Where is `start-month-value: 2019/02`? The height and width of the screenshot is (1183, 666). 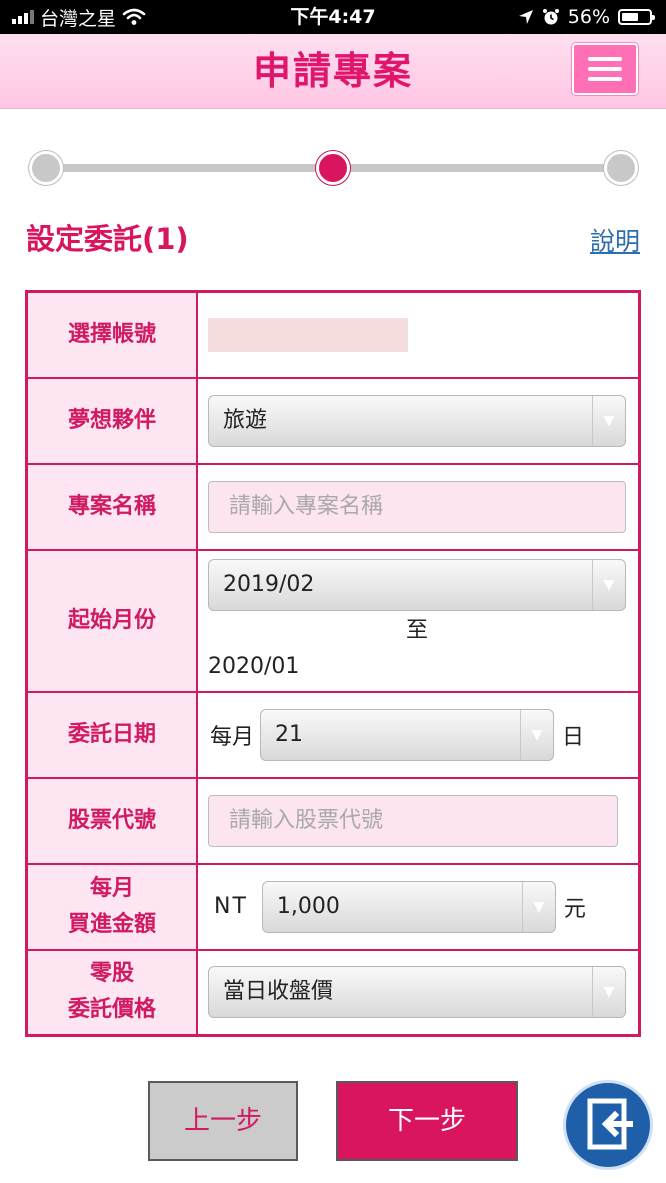 start-month-value: 2019/02 is located at coordinates (269, 584).